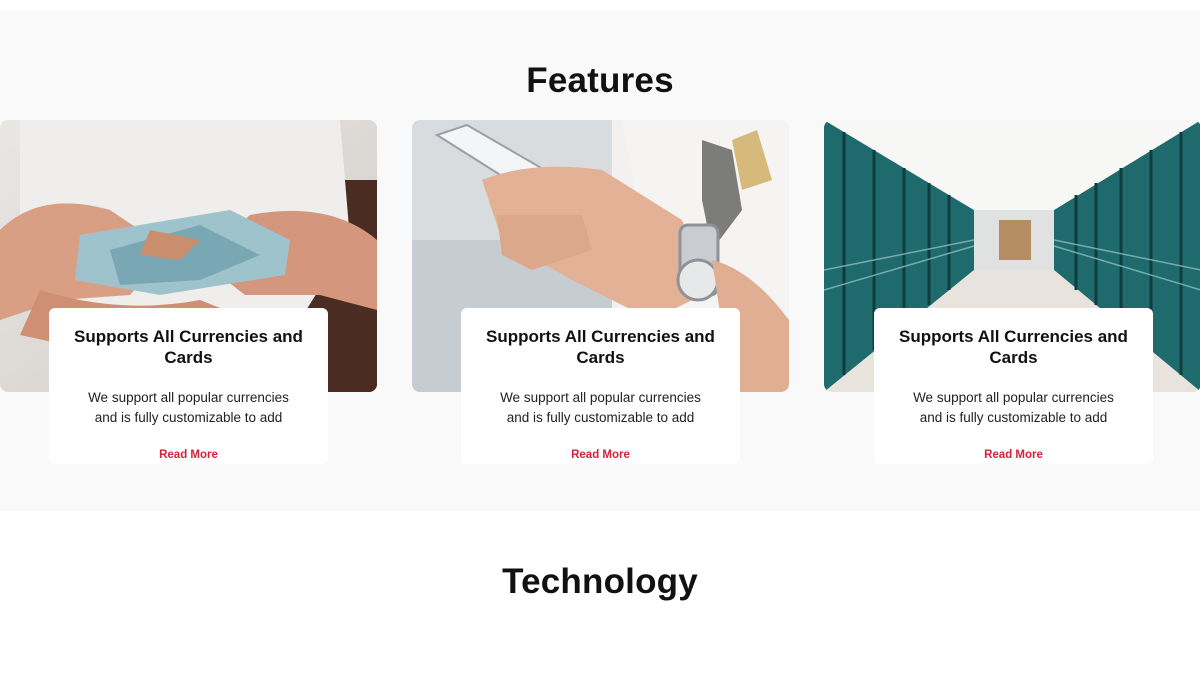  Describe the element at coordinates (600, 80) in the screenshot. I see `features-heading: Features` at that location.